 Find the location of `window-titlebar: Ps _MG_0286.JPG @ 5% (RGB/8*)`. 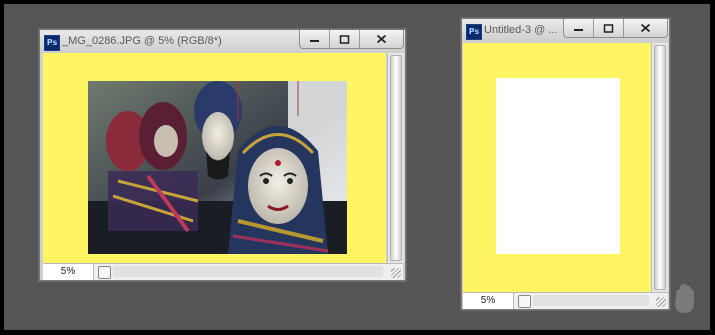

window-titlebar: Ps _MG_0286.JPG @ 5% (RGB/8*) is located at coordinates (222, 41).